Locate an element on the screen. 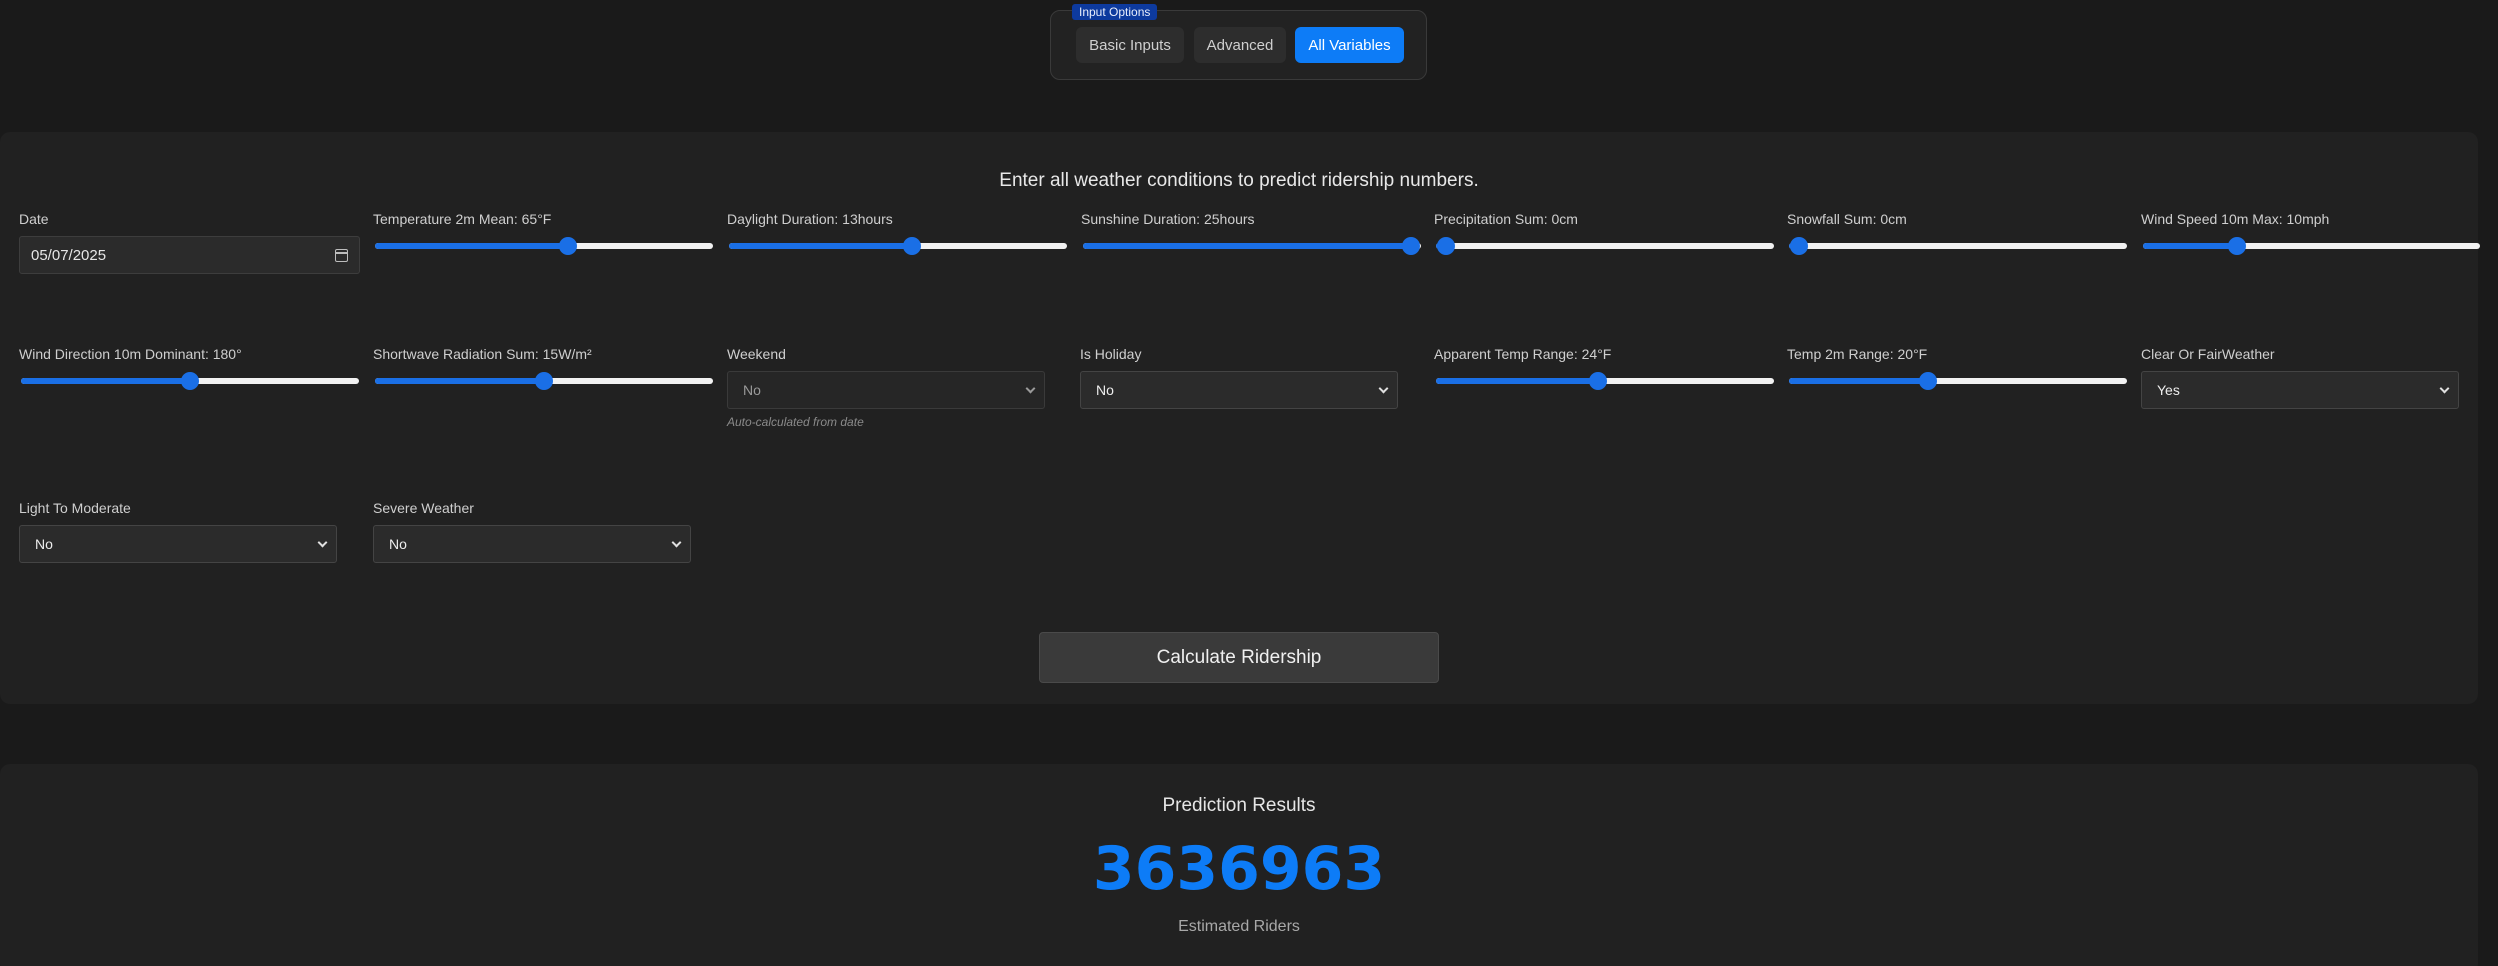  shortwave-slider is located at coordinates (543, 381).